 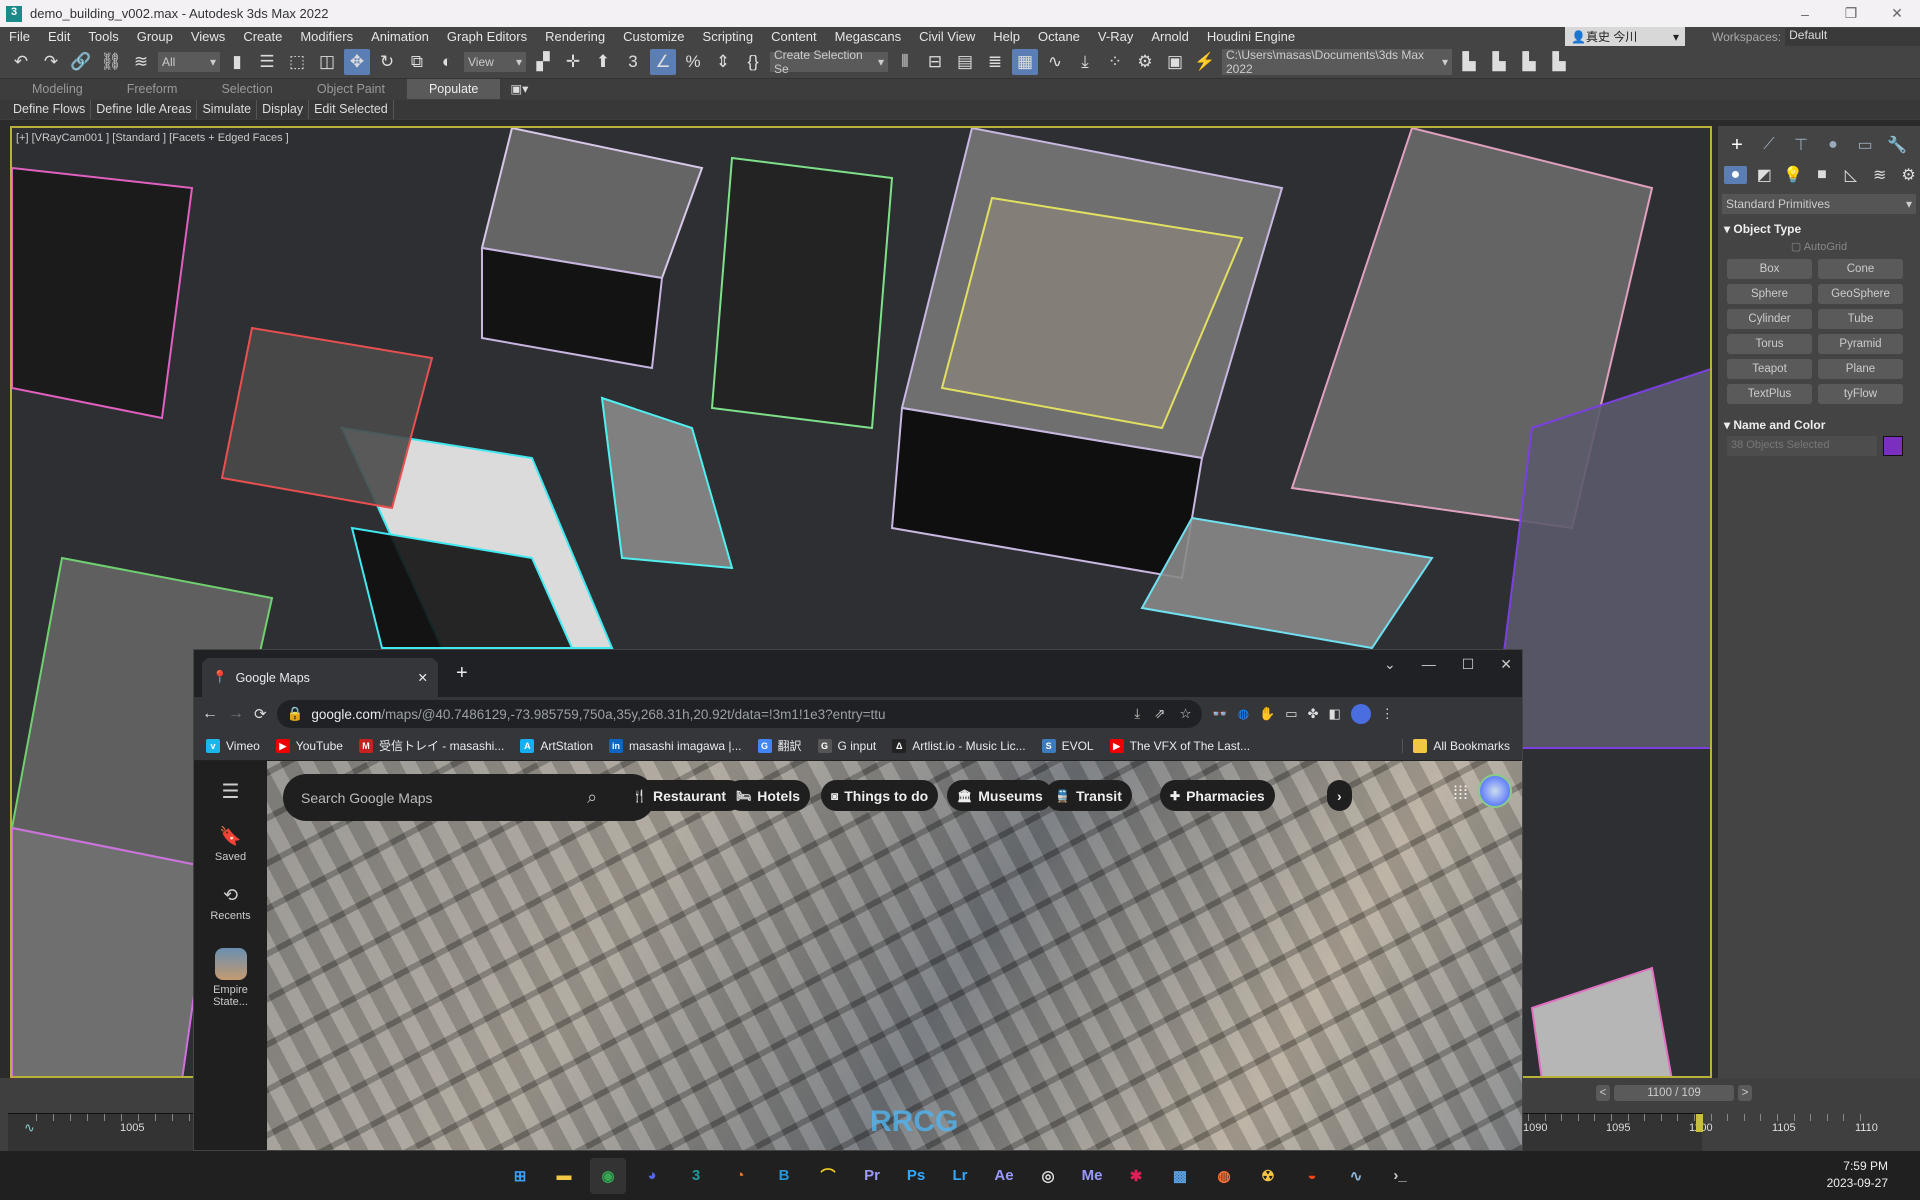 What do you see at coordinates (1217, 795) in the screenshot?
I see `chip-pharmacies: ✚ Pharmacies` at bounding box center [1217, 795].